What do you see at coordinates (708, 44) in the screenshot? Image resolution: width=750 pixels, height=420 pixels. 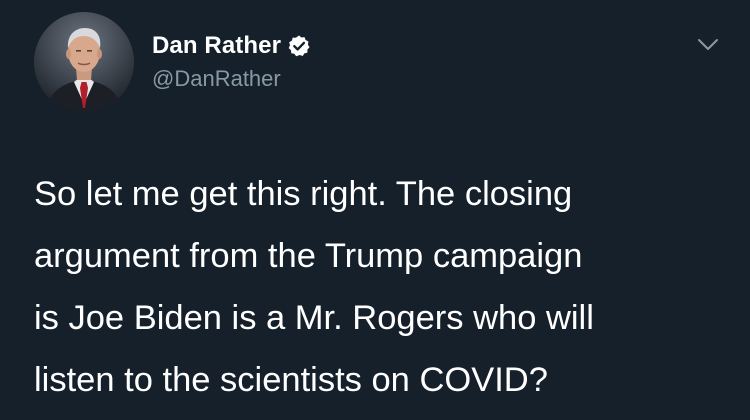 I see `chevron-down-icon` at bounding box center [708, 44].